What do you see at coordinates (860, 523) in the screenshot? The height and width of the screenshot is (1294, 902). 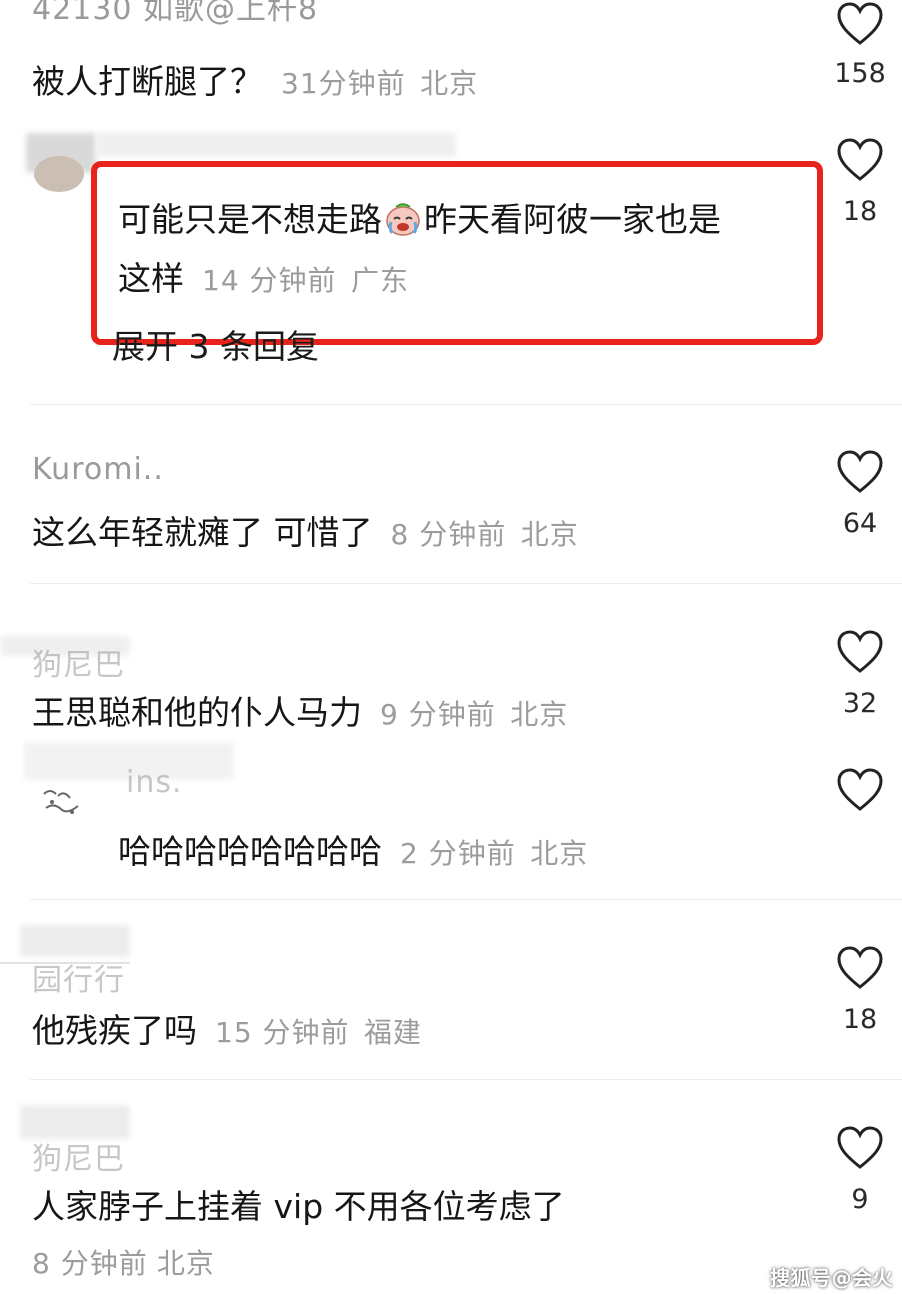 I see `like-count: 64` at bounding box center [860, 523].